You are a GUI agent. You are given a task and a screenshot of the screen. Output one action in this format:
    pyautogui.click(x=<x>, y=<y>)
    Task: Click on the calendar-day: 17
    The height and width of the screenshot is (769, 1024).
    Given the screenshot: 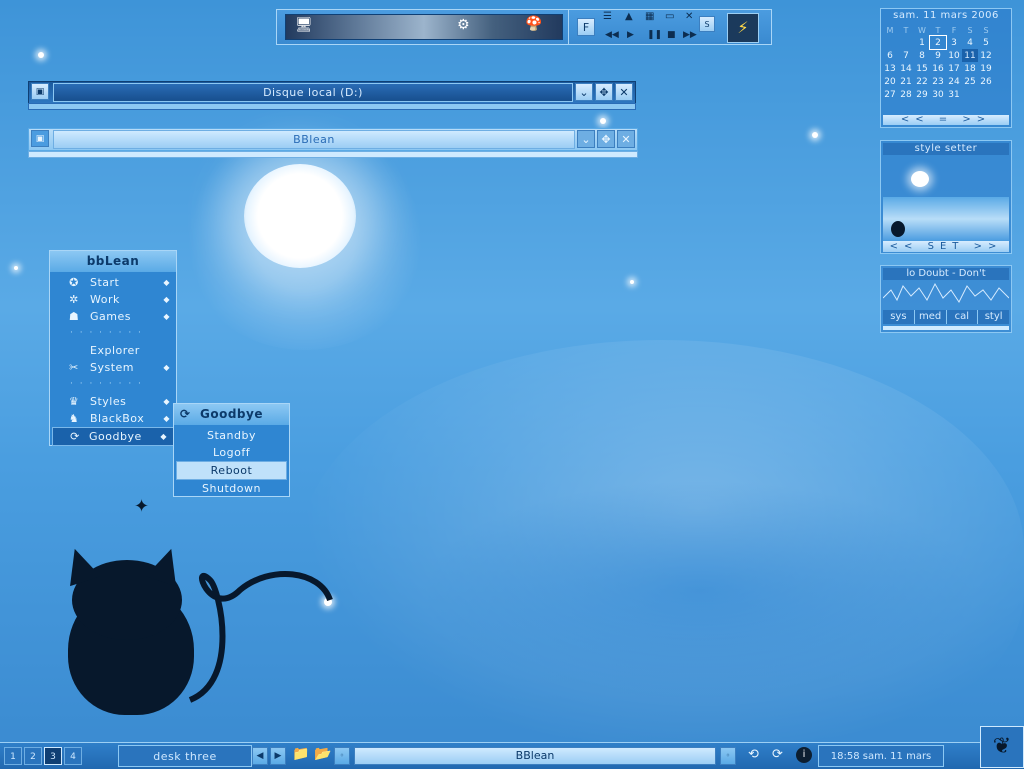 What is the action you would take?
    pyautogui.click(x=954, y=68)
    